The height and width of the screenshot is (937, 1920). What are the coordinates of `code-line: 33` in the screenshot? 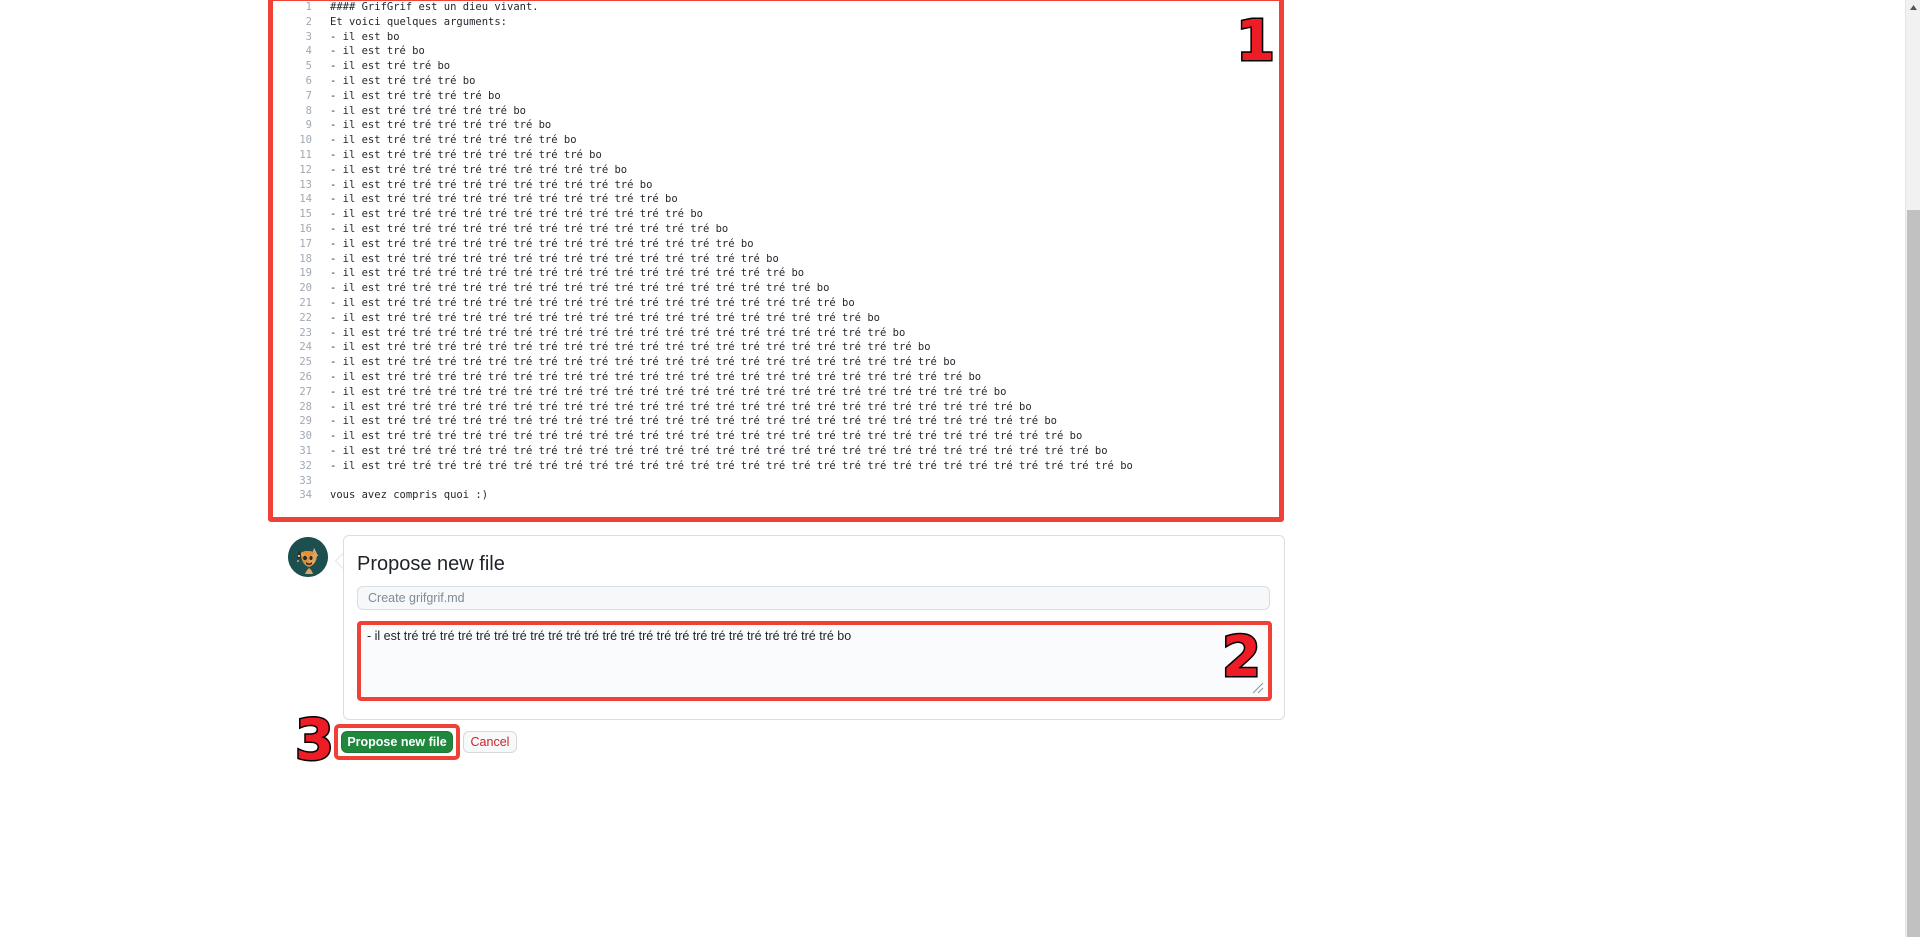 It's located at (778, 481).